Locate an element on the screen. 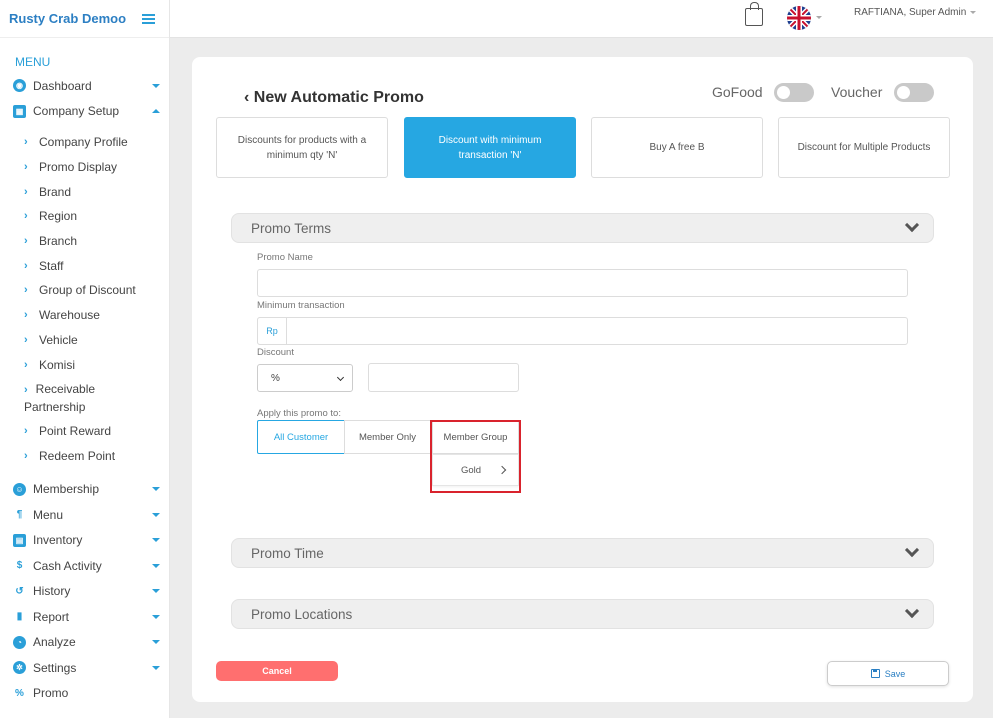 The height and width of the screenshot is (718, 993). promo-type-multiple-products: Discount for Multiple Products is located at coordinates (864, 147).